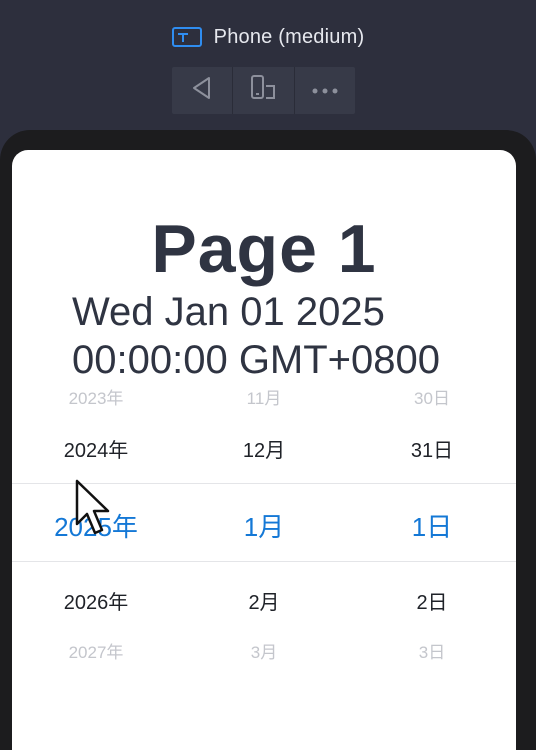  Describe the element at coordinates (432, 650) in the screenshot. I see `day-item: 3日` at that location.